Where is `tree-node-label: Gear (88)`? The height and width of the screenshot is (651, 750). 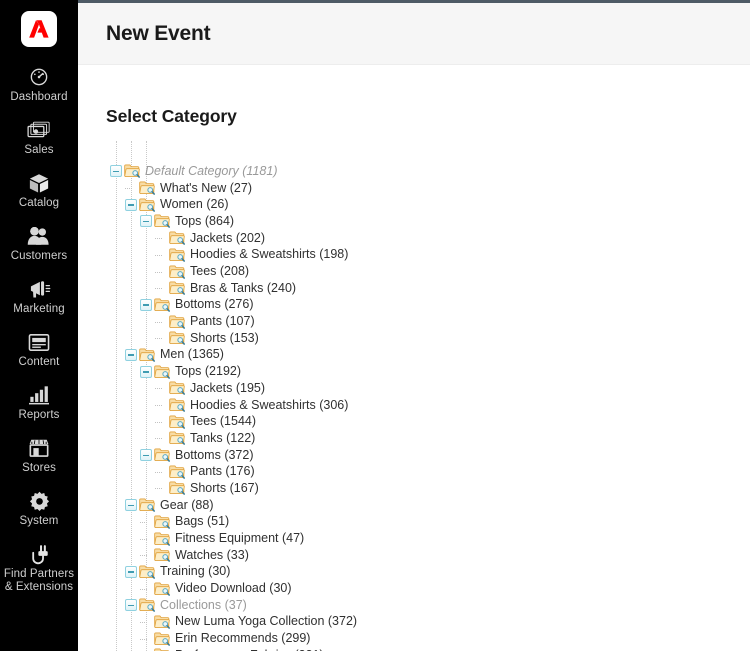 tree-node-label: Gear (88) is located at coordinates (187, 505).